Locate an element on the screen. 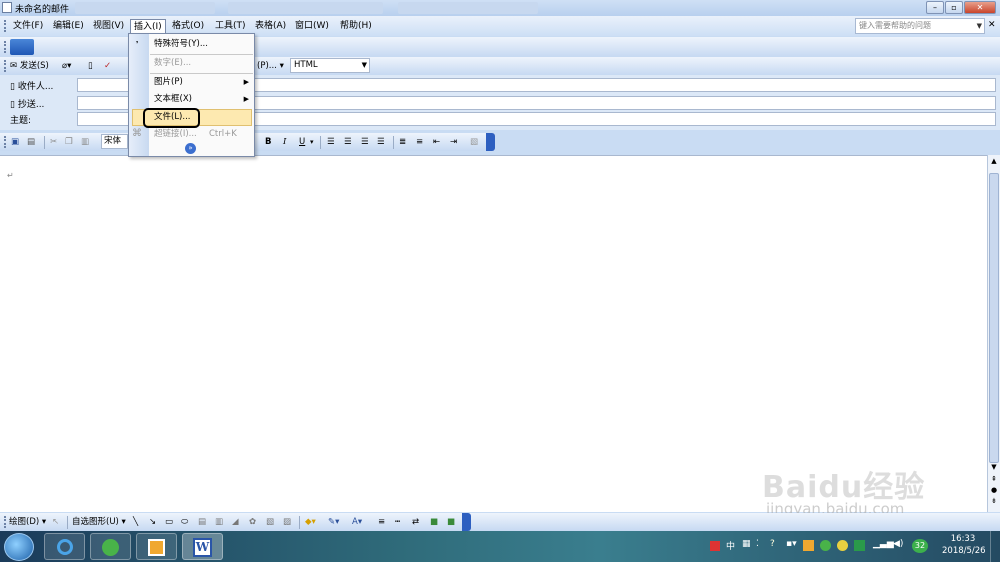 This screenshot has height=562, width=1000. next-page-icon: ⇟ is located at coordinates (994, 501).